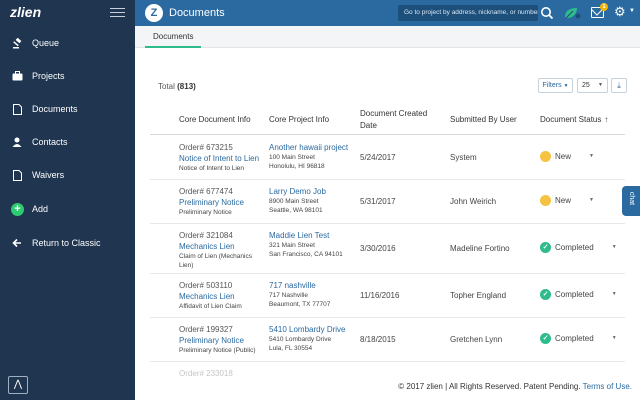 This screenshot has width=640, height=400. Describe the element at coordinates (299, 120) in the screenshot. I see `column-header-project-info: Core Project Info` at that location.